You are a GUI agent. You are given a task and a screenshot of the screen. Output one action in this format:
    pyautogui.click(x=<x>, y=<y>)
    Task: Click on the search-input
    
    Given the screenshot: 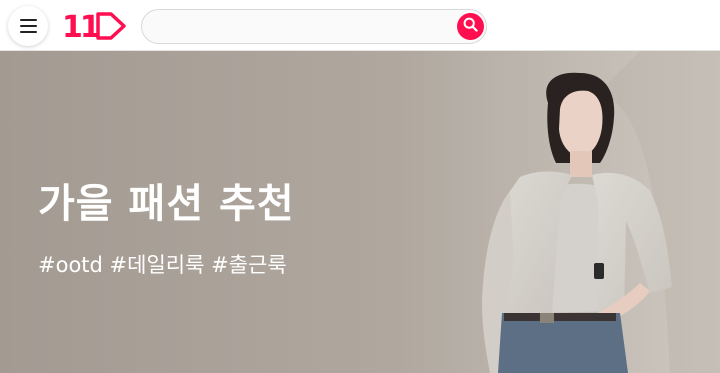 What is the action you would take?
    pyautogui.click(x=306, y=26)
    